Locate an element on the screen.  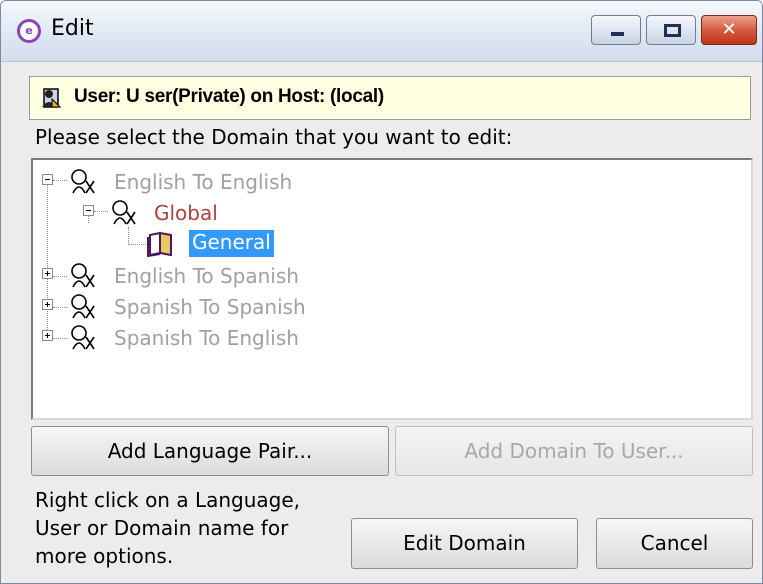
tree-node-spanish-to-spanish: Spanish To Spanish is located at coordinates (193, 306).